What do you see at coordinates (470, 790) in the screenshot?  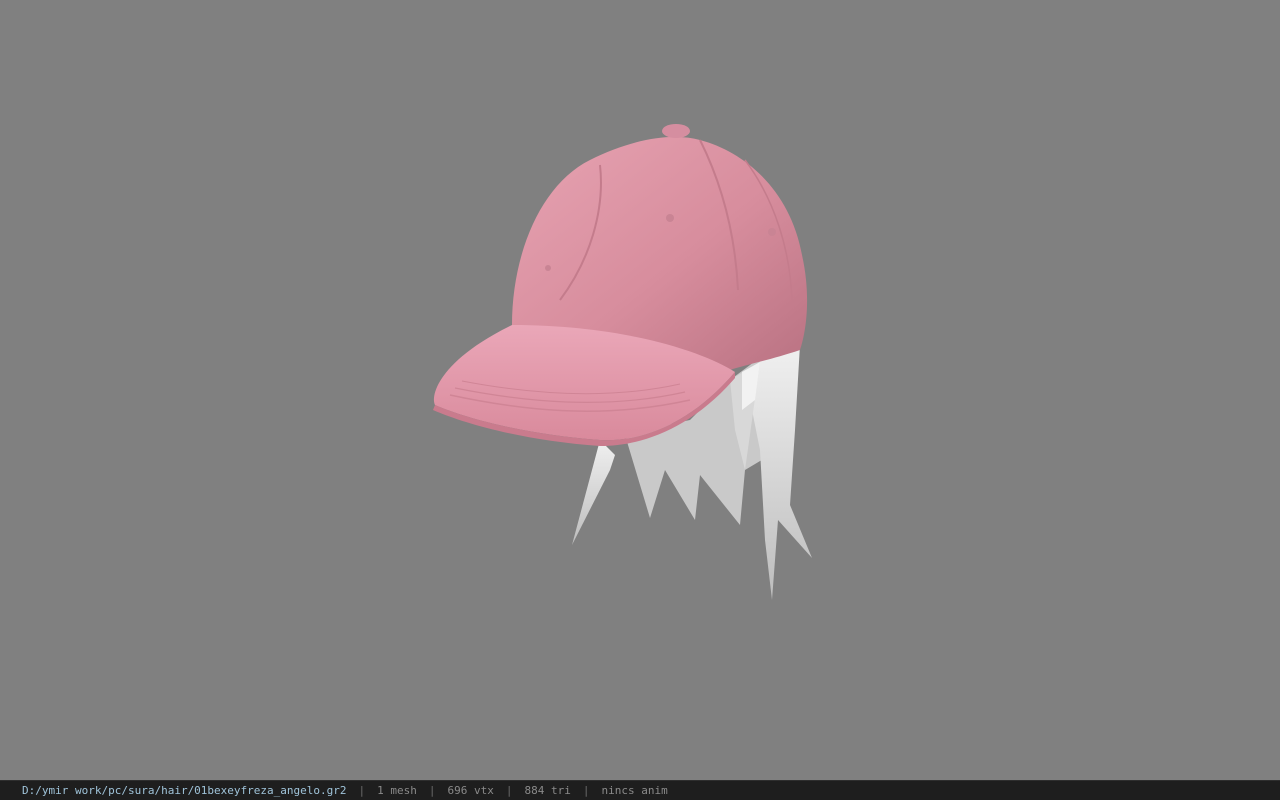 I see `vertex-count-label: 696 vtx` at bounding box center [470, 790].